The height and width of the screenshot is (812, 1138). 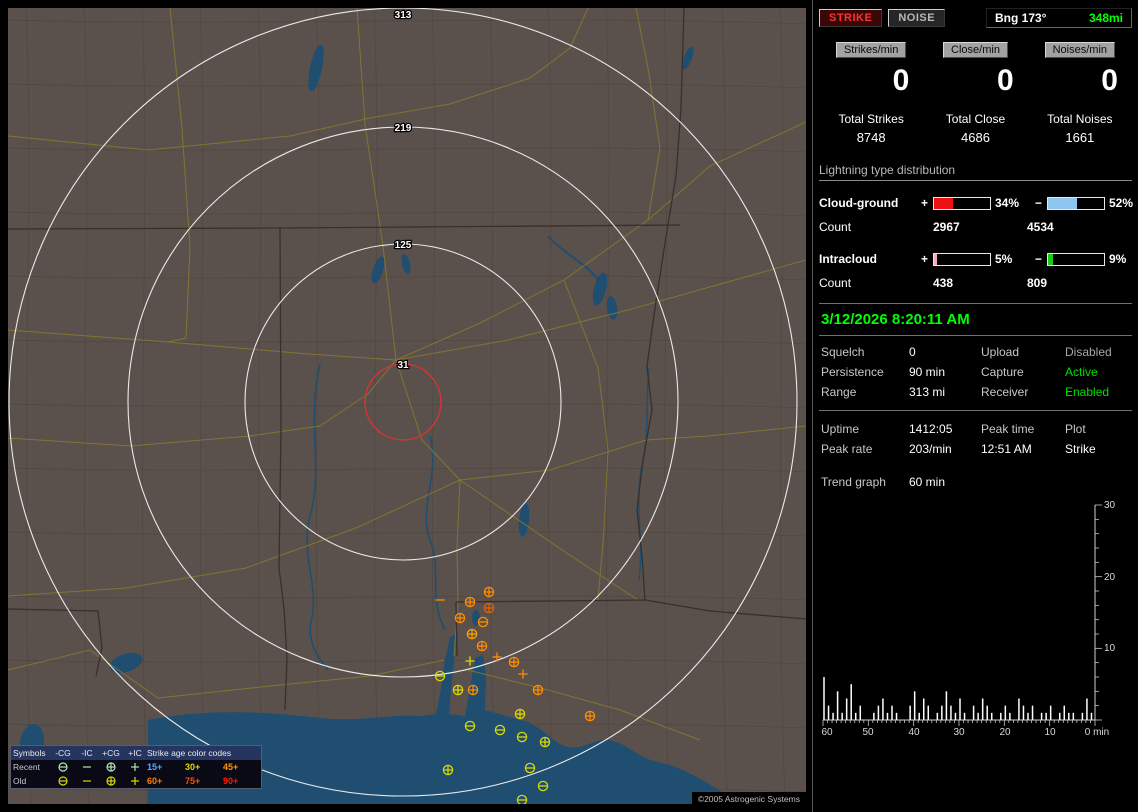 I want to click on legend-type-pos-ic: +IC, so click(x=135, y=753).